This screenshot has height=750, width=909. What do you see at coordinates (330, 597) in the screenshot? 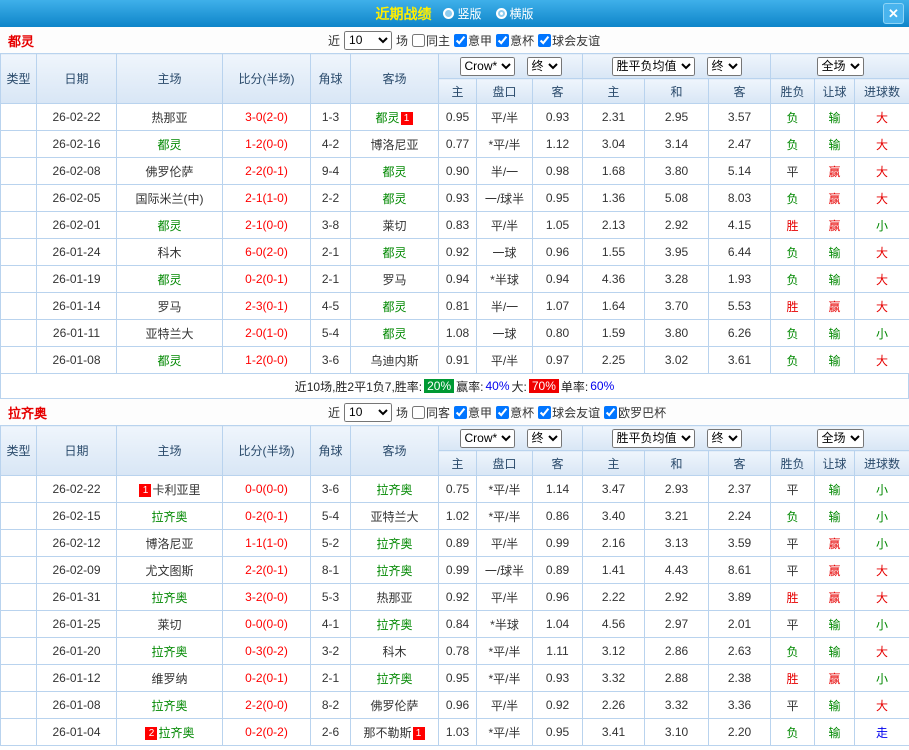
I see `corner-count: 5-3` at bounding box center [330, 597].